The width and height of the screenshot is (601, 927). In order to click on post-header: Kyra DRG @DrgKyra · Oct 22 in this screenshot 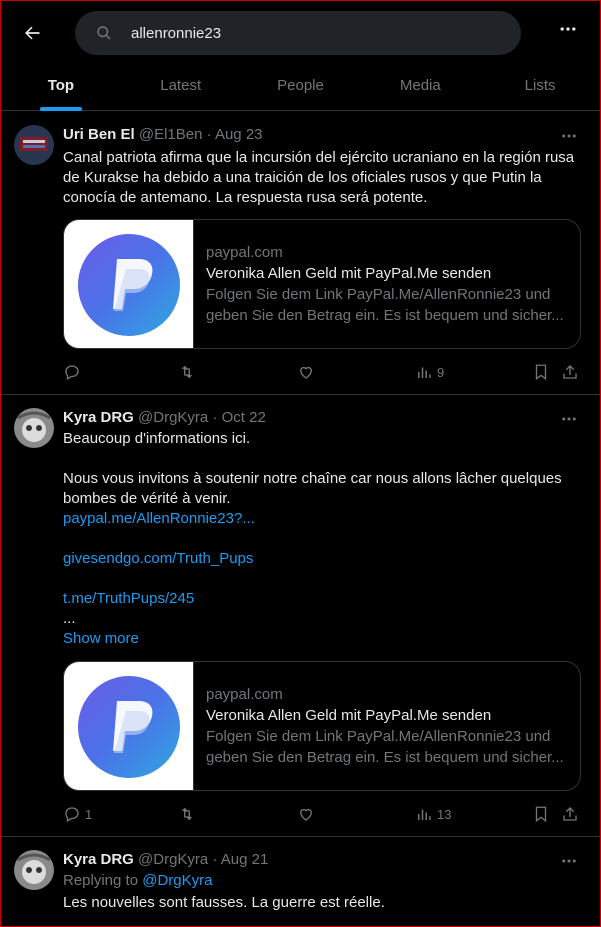, I will do `click(164, 417)`.